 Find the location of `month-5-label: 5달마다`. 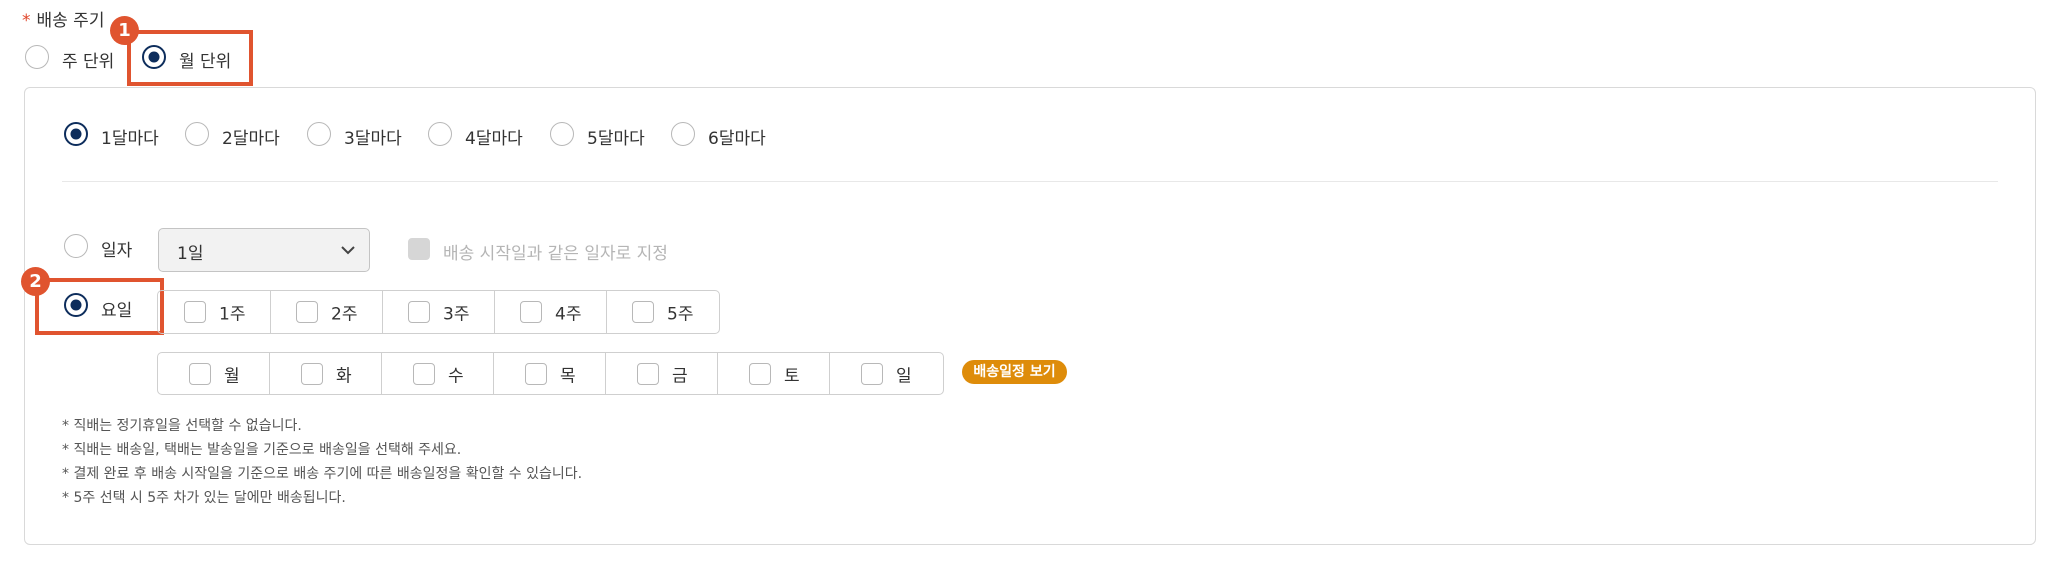

month-5-label: 5달마다 is located at coordinates (616, 139).